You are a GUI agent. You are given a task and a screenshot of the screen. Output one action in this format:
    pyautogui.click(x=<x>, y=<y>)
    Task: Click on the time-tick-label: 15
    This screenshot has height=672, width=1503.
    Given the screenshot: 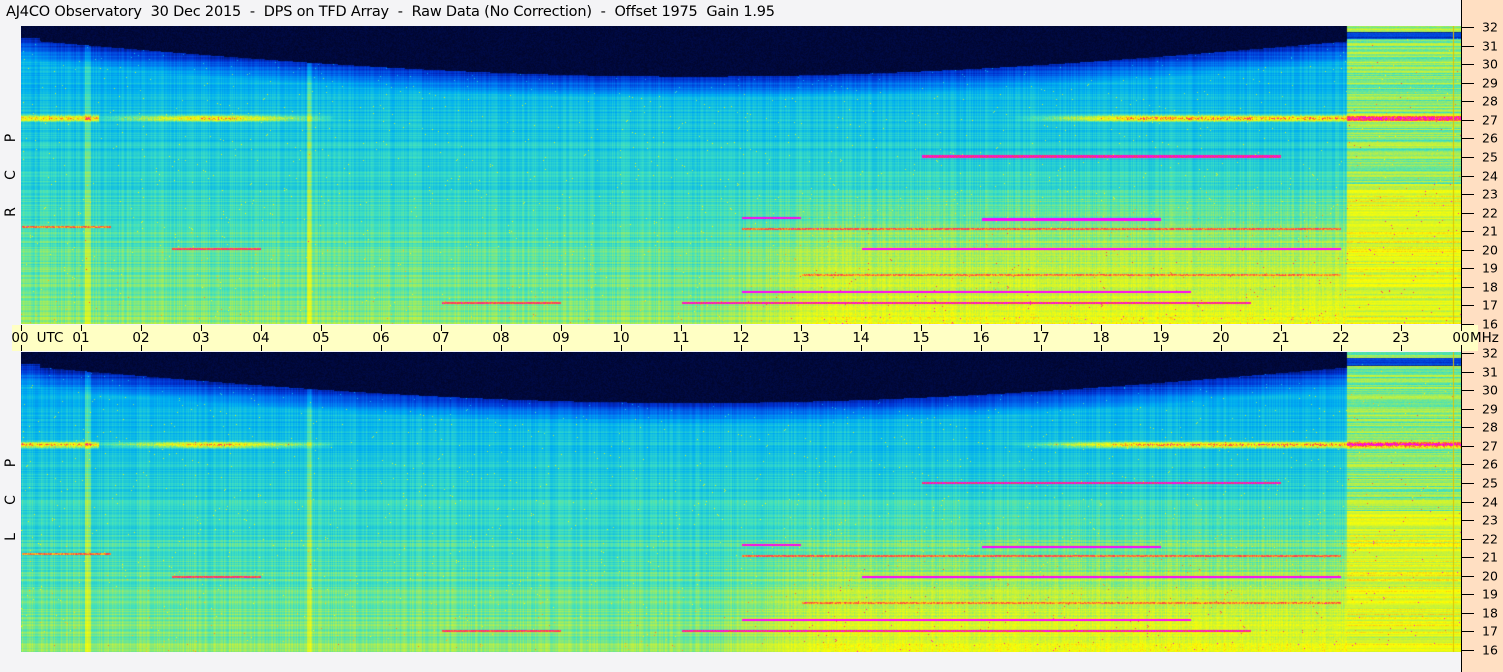 What is the action you would take?
    pyautogui.click(x=921, y=338)
    